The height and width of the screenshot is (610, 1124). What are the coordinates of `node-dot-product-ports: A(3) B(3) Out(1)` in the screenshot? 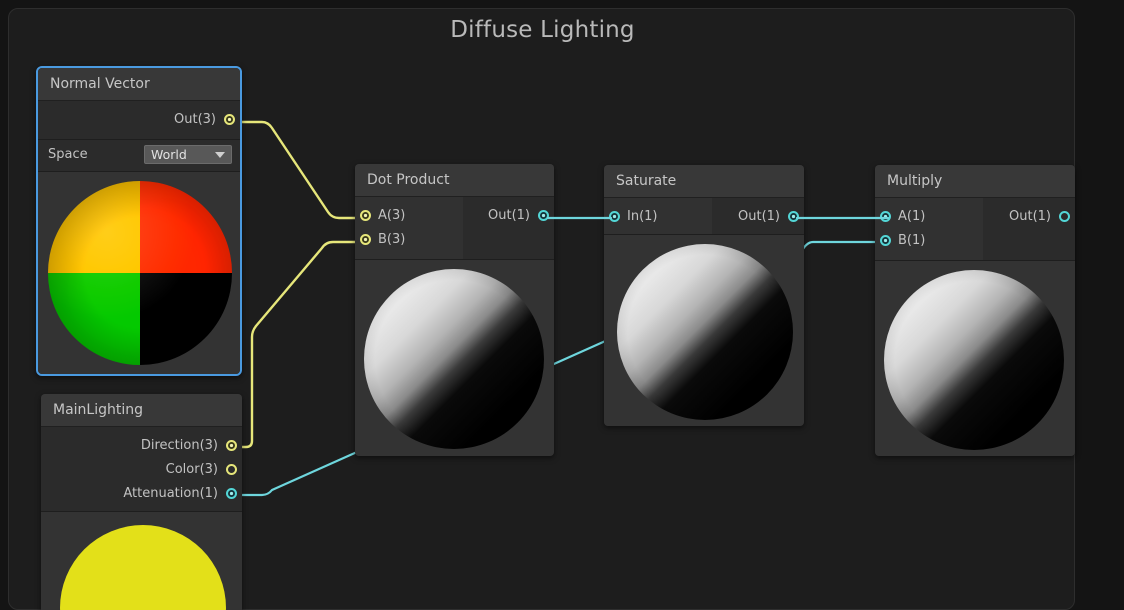 It's located at (454, 228).